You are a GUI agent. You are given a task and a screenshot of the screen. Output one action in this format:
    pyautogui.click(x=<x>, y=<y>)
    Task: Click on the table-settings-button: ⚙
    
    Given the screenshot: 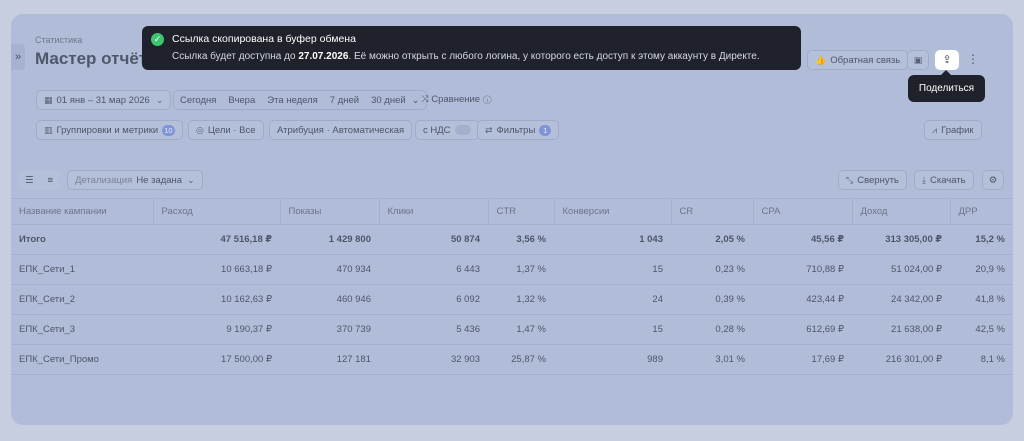 What is the action you would take?
    pyautogui.click(x=993, y=180)
    